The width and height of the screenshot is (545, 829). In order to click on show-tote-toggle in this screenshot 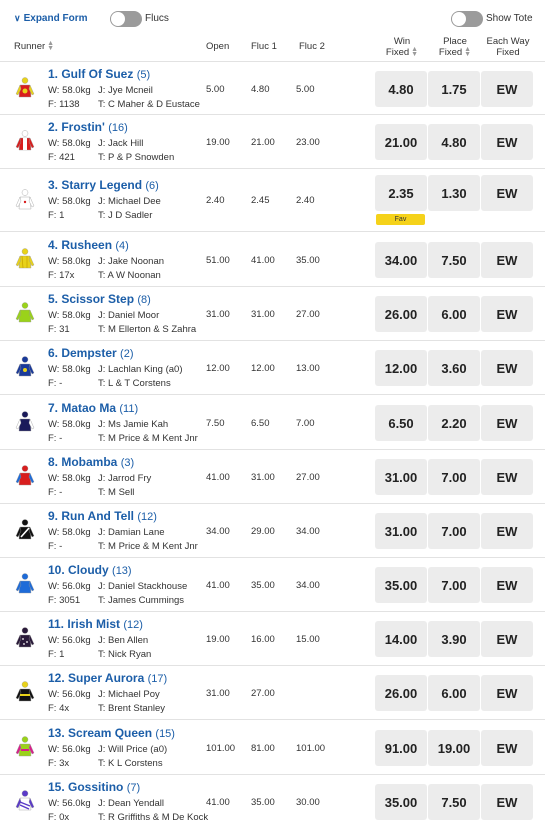, I will do `click(467, 19)`.